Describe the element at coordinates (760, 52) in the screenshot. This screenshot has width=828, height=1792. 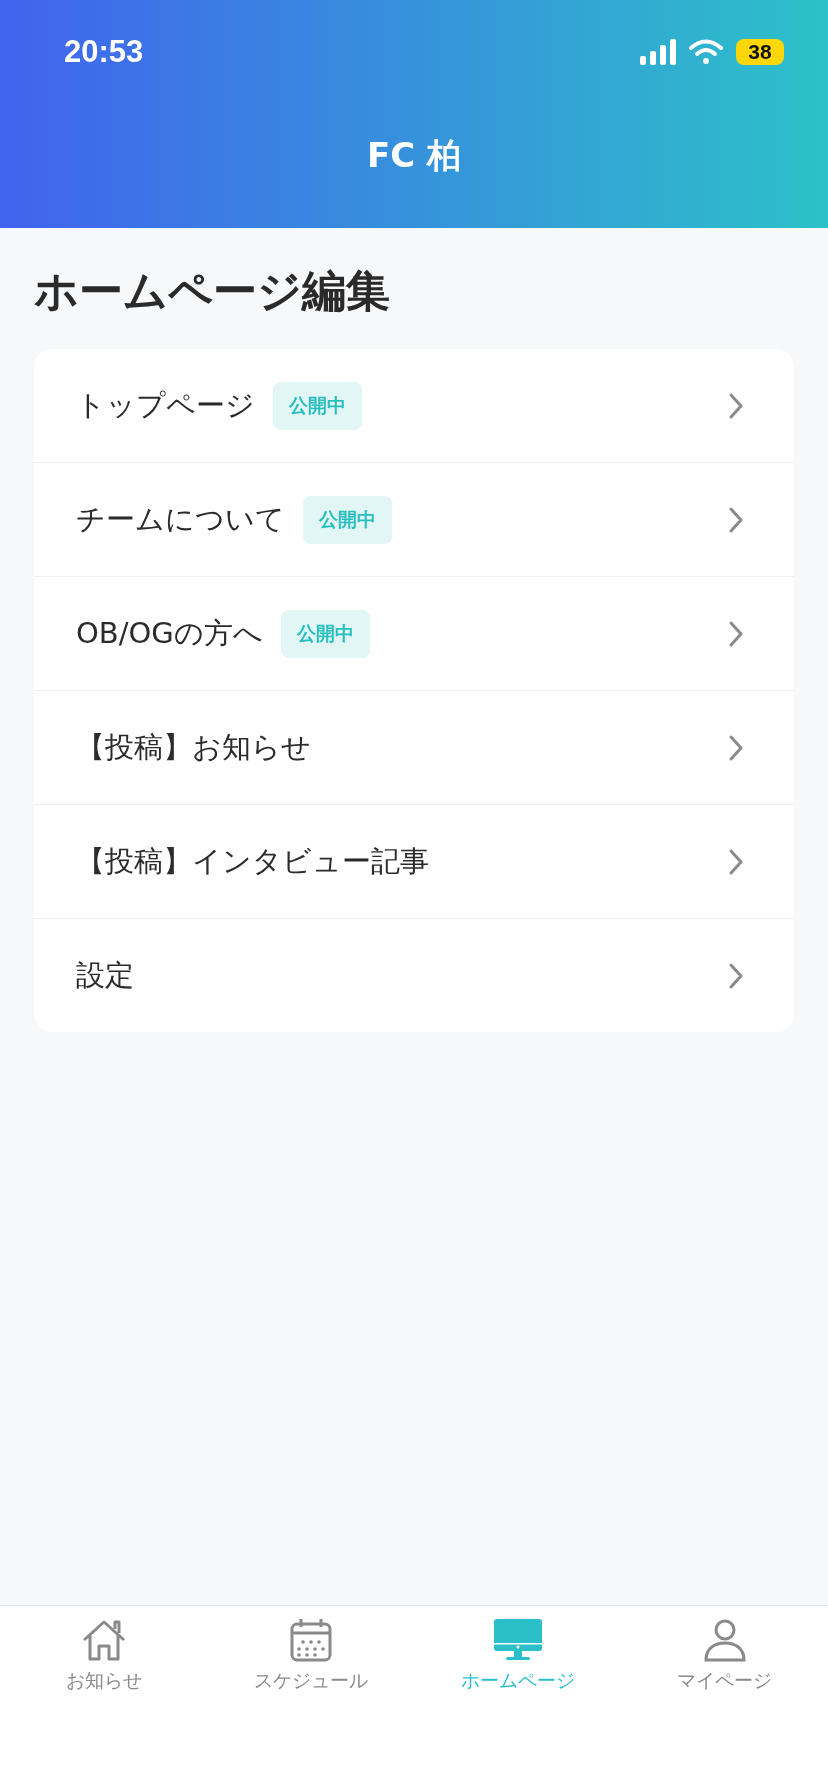
I see `battery-indicator: 38` at that location.